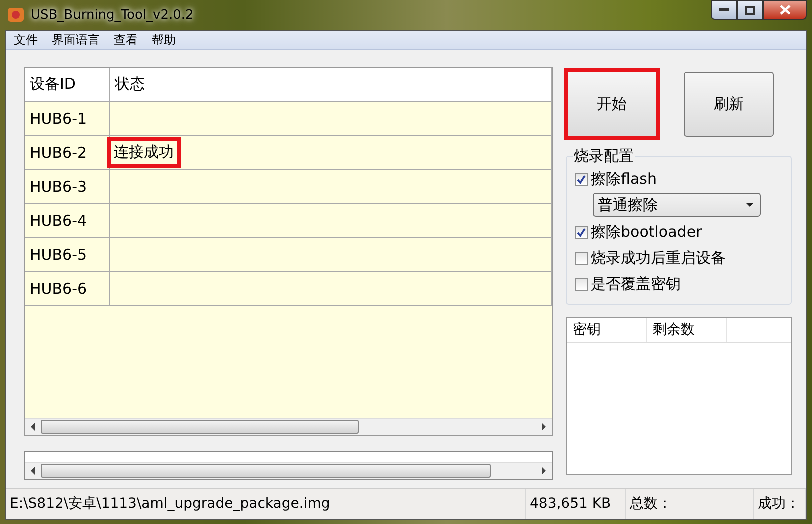  I want to click on status-text: E:\S812\安卓\1113\aml_upgrade_package.img, so click(266, 504).